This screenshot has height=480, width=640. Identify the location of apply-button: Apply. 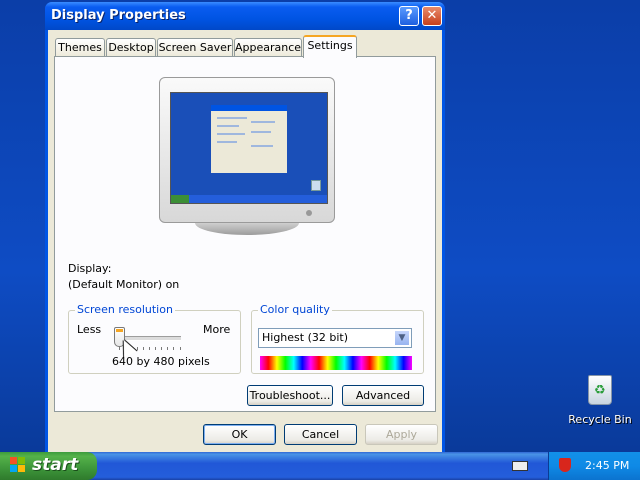
(401, 434).